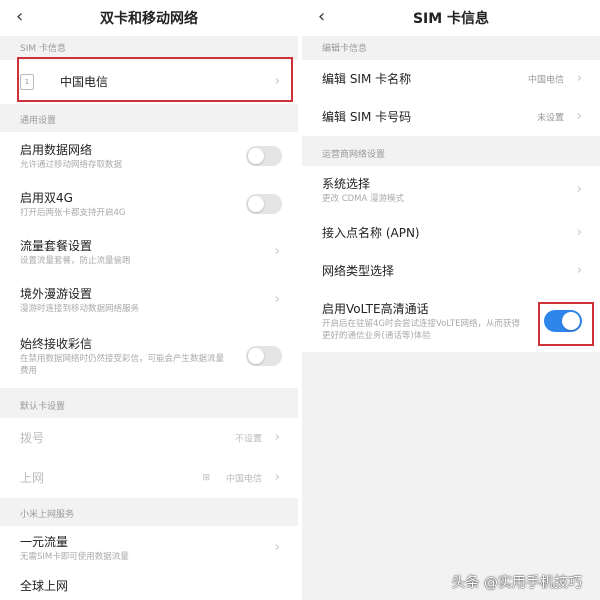  What do you see at coordinates (155, 79) in the screenshot?
I see `highlight-box-sim-card` at bounding box center [155, 79].